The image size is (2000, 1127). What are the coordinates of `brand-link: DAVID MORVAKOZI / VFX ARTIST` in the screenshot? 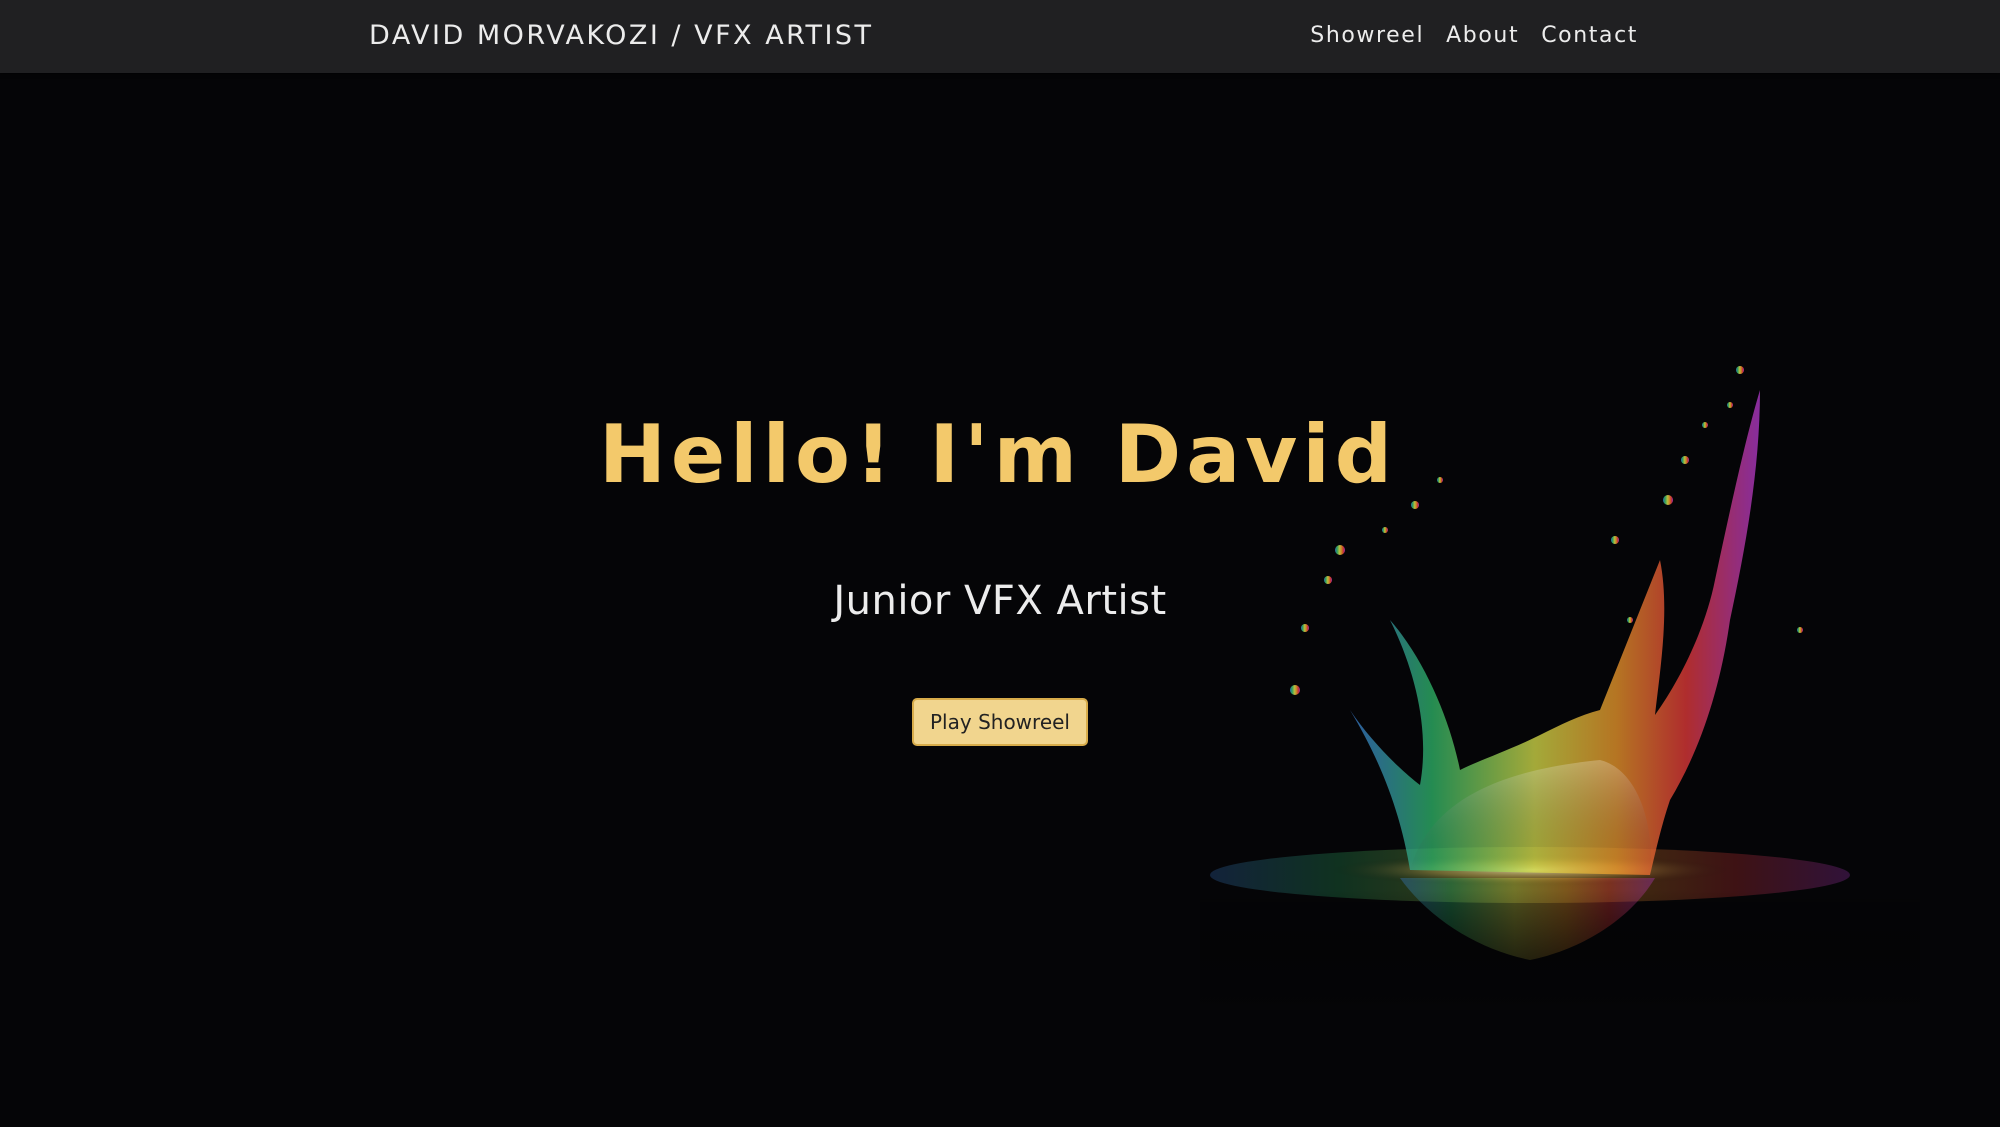 It's located at (621, 36).